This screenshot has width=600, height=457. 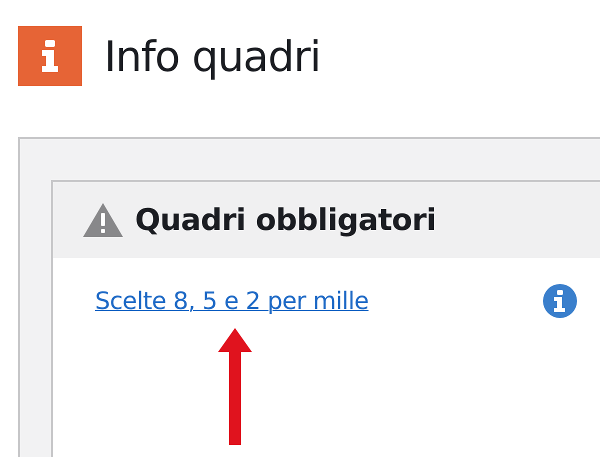 I want to click on warning-icon, so click(x=103, y=220).